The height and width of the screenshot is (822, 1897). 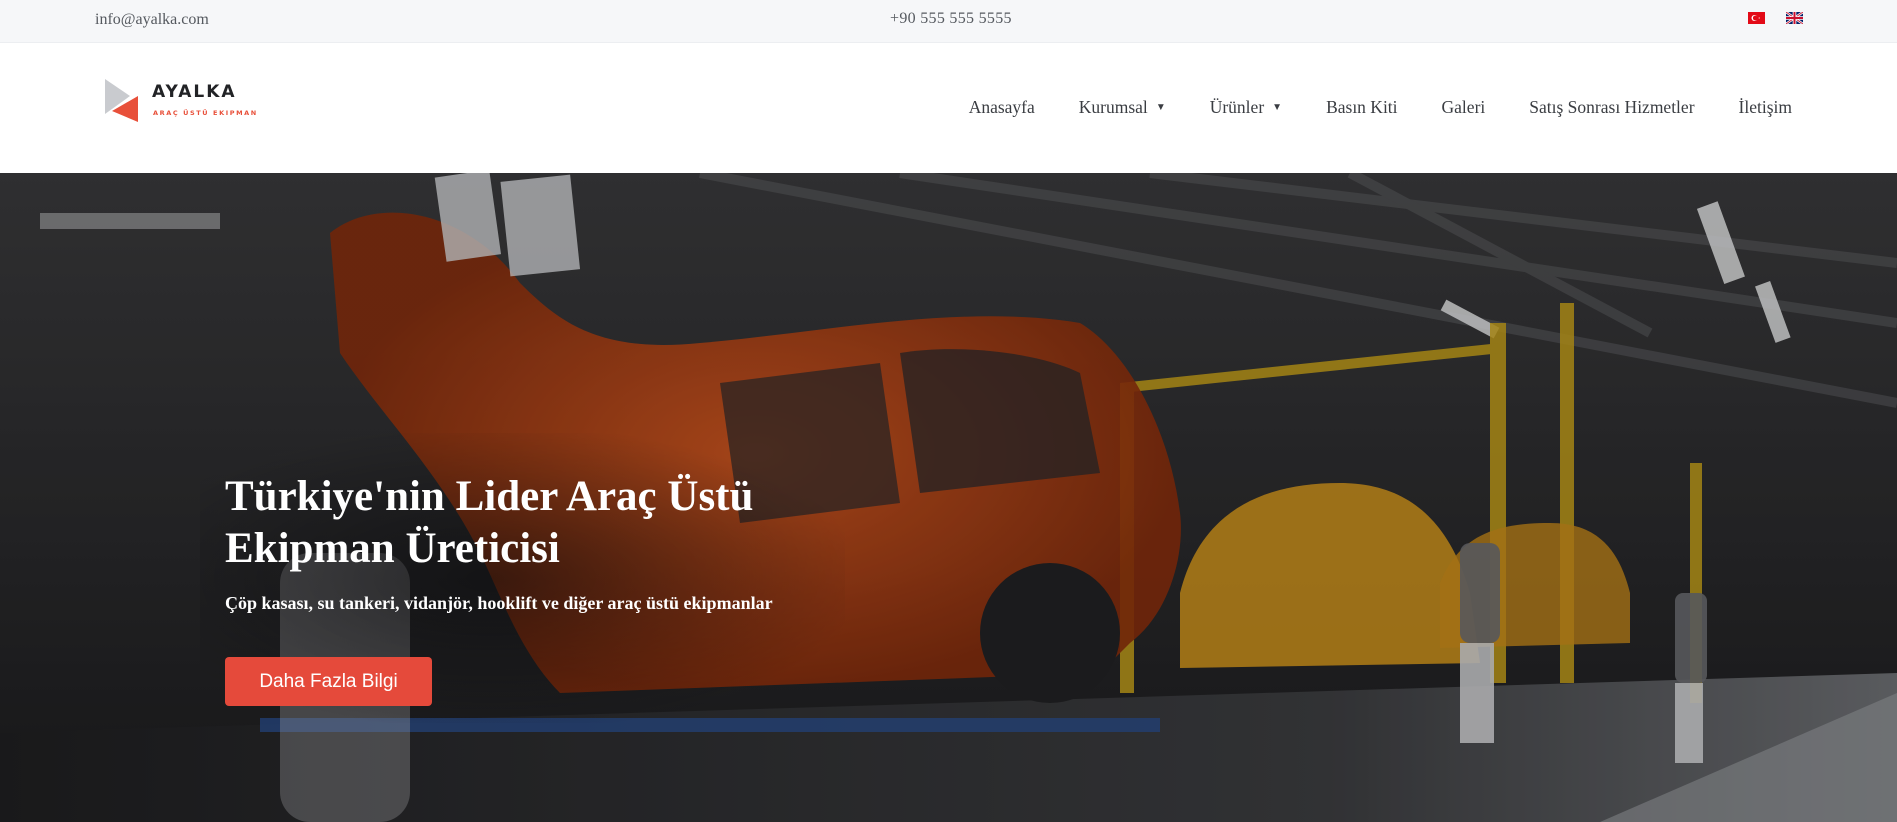 I want to click on contact-email: info@ayalka.com, so click(x=152, y=20).